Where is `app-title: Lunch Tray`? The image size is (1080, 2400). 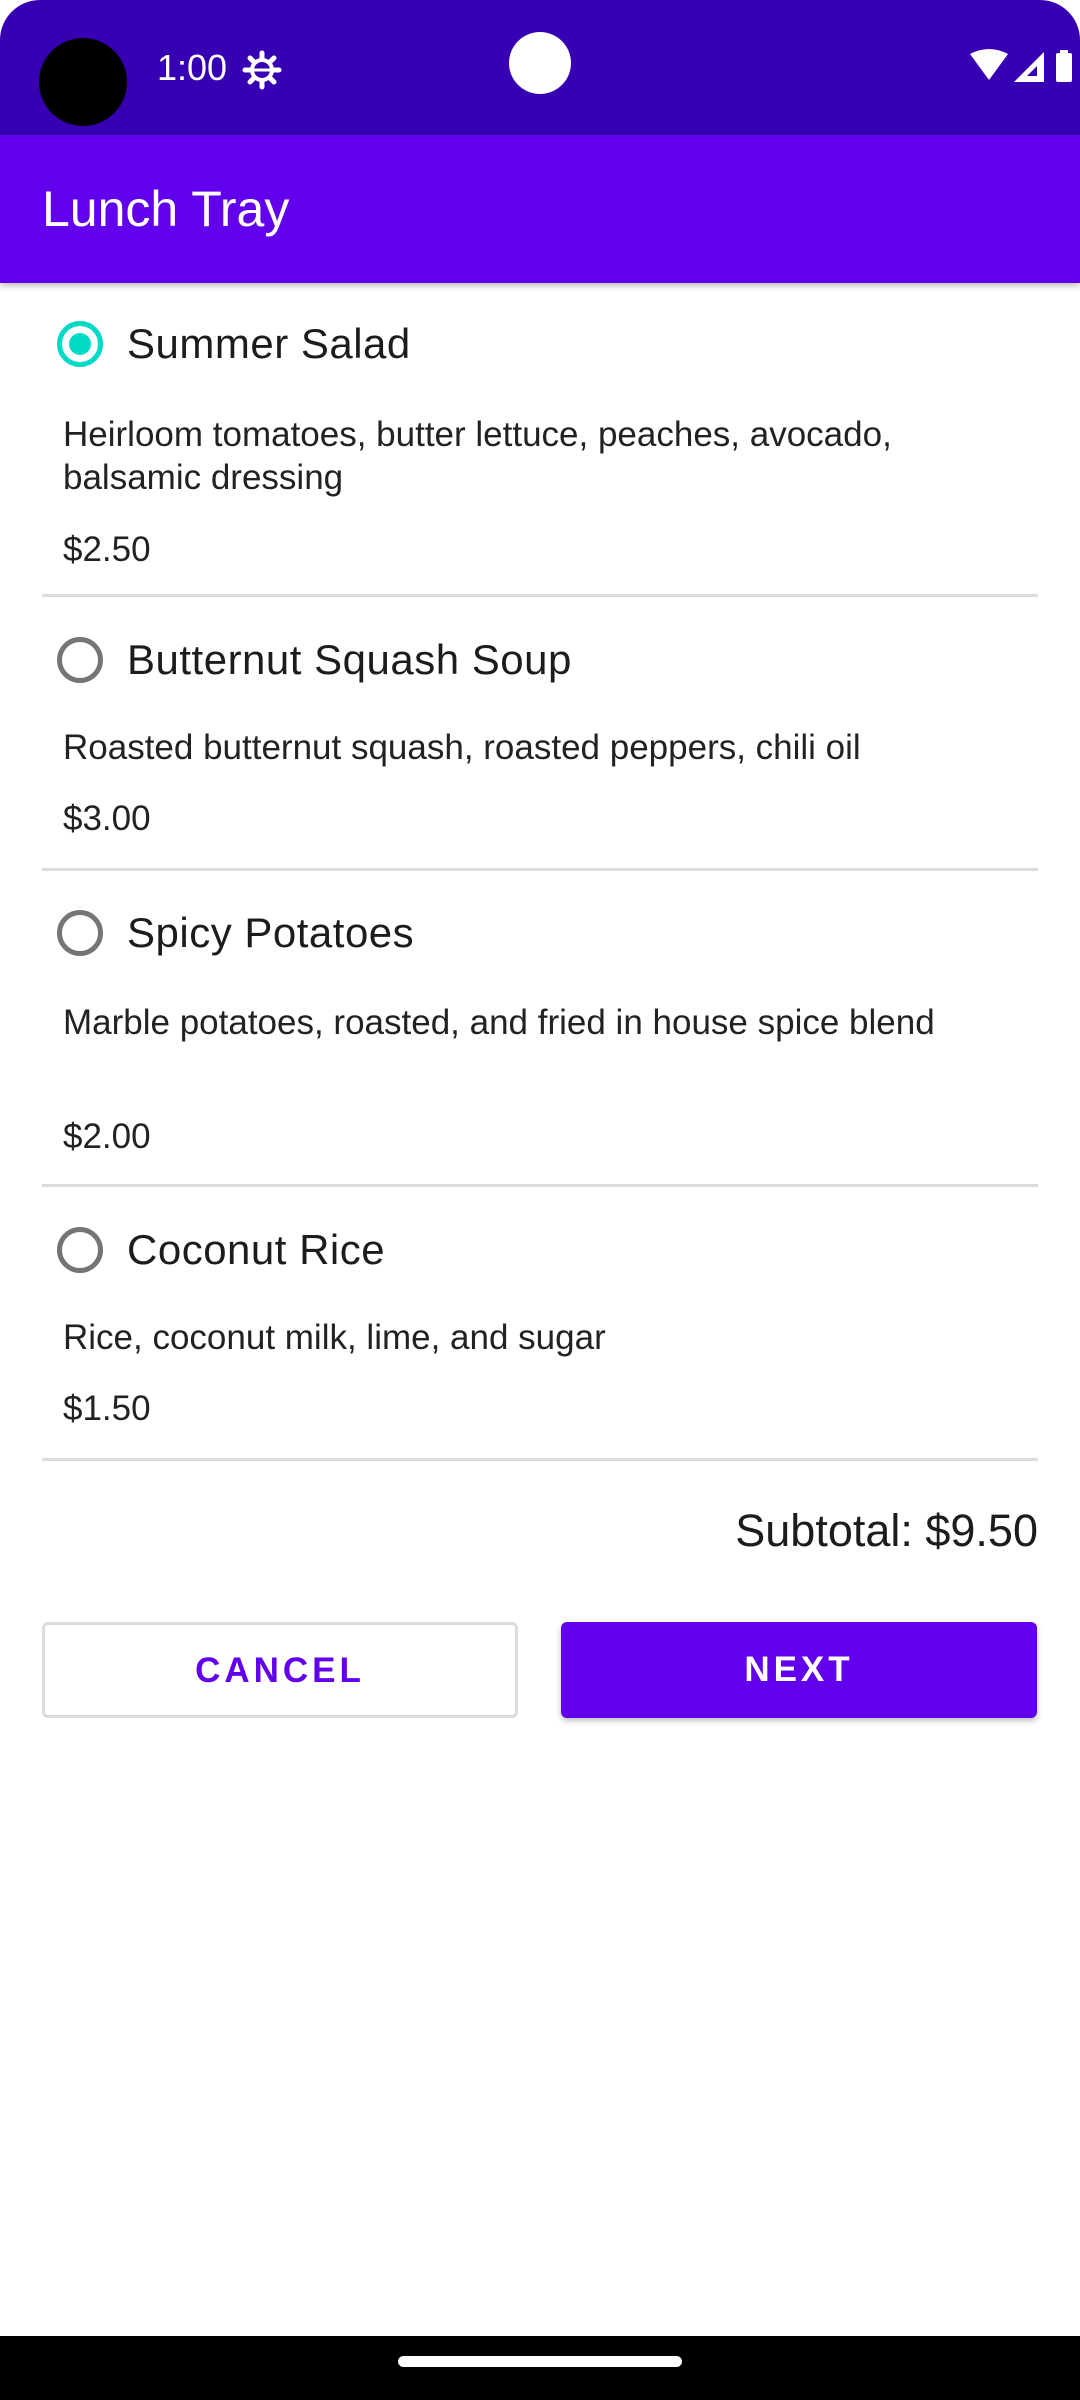 app-title: Lunch Tray is located at coordinates (166, 209).